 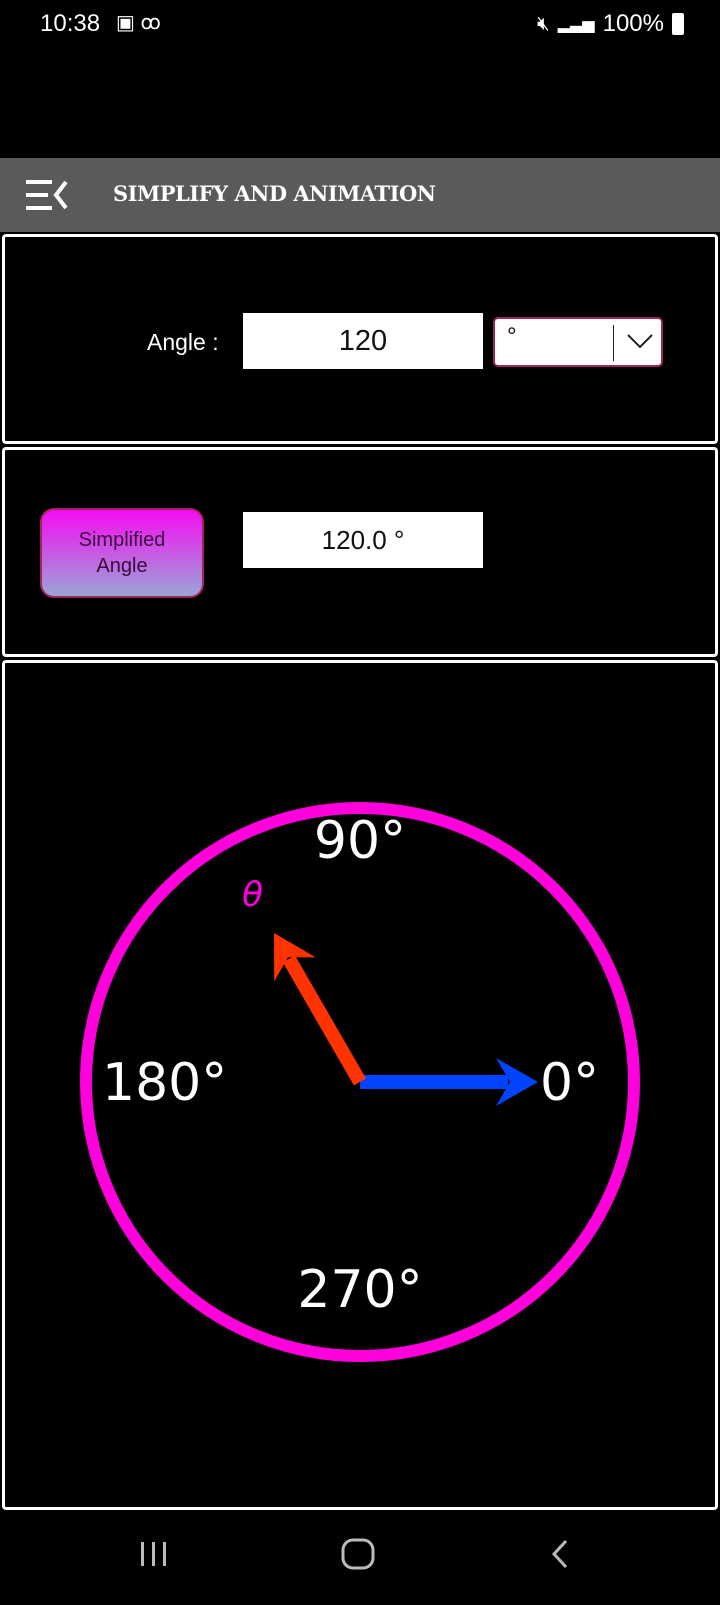 What do you see at coordinates (449, 1082) in the screenshot?
I see `reference-arrow` at bounding box center [449, 1082].